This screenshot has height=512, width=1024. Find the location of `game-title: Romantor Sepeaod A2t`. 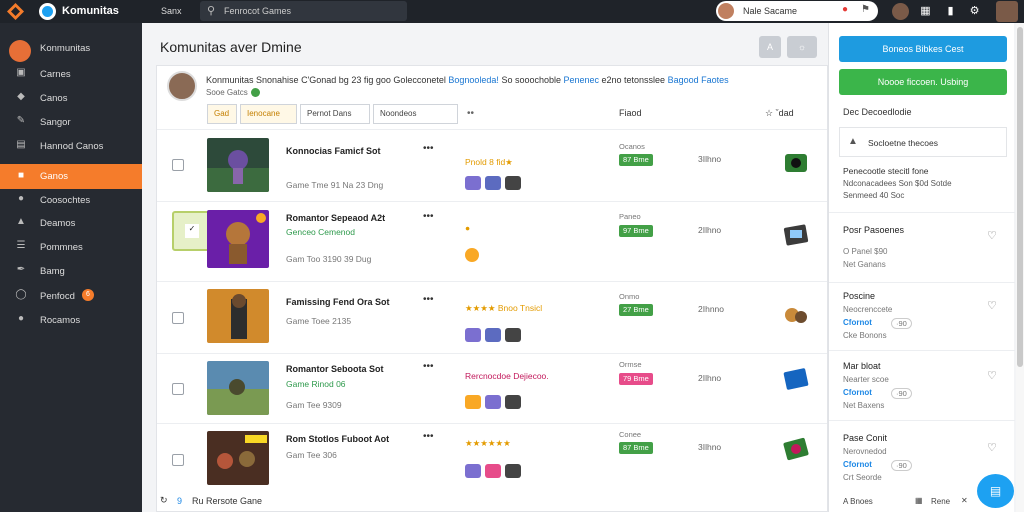

game-title: Romantor Sepeaod A2t is located at coordinates (335, 218).